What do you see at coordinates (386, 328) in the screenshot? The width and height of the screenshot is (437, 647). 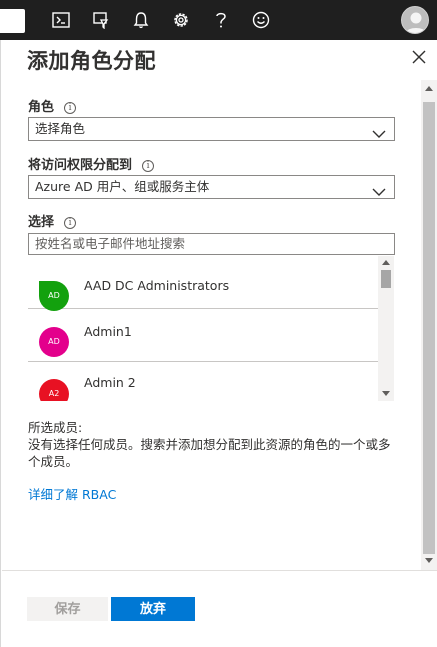 I see `member-list-scrollbar` at bounding box center [386, 328].